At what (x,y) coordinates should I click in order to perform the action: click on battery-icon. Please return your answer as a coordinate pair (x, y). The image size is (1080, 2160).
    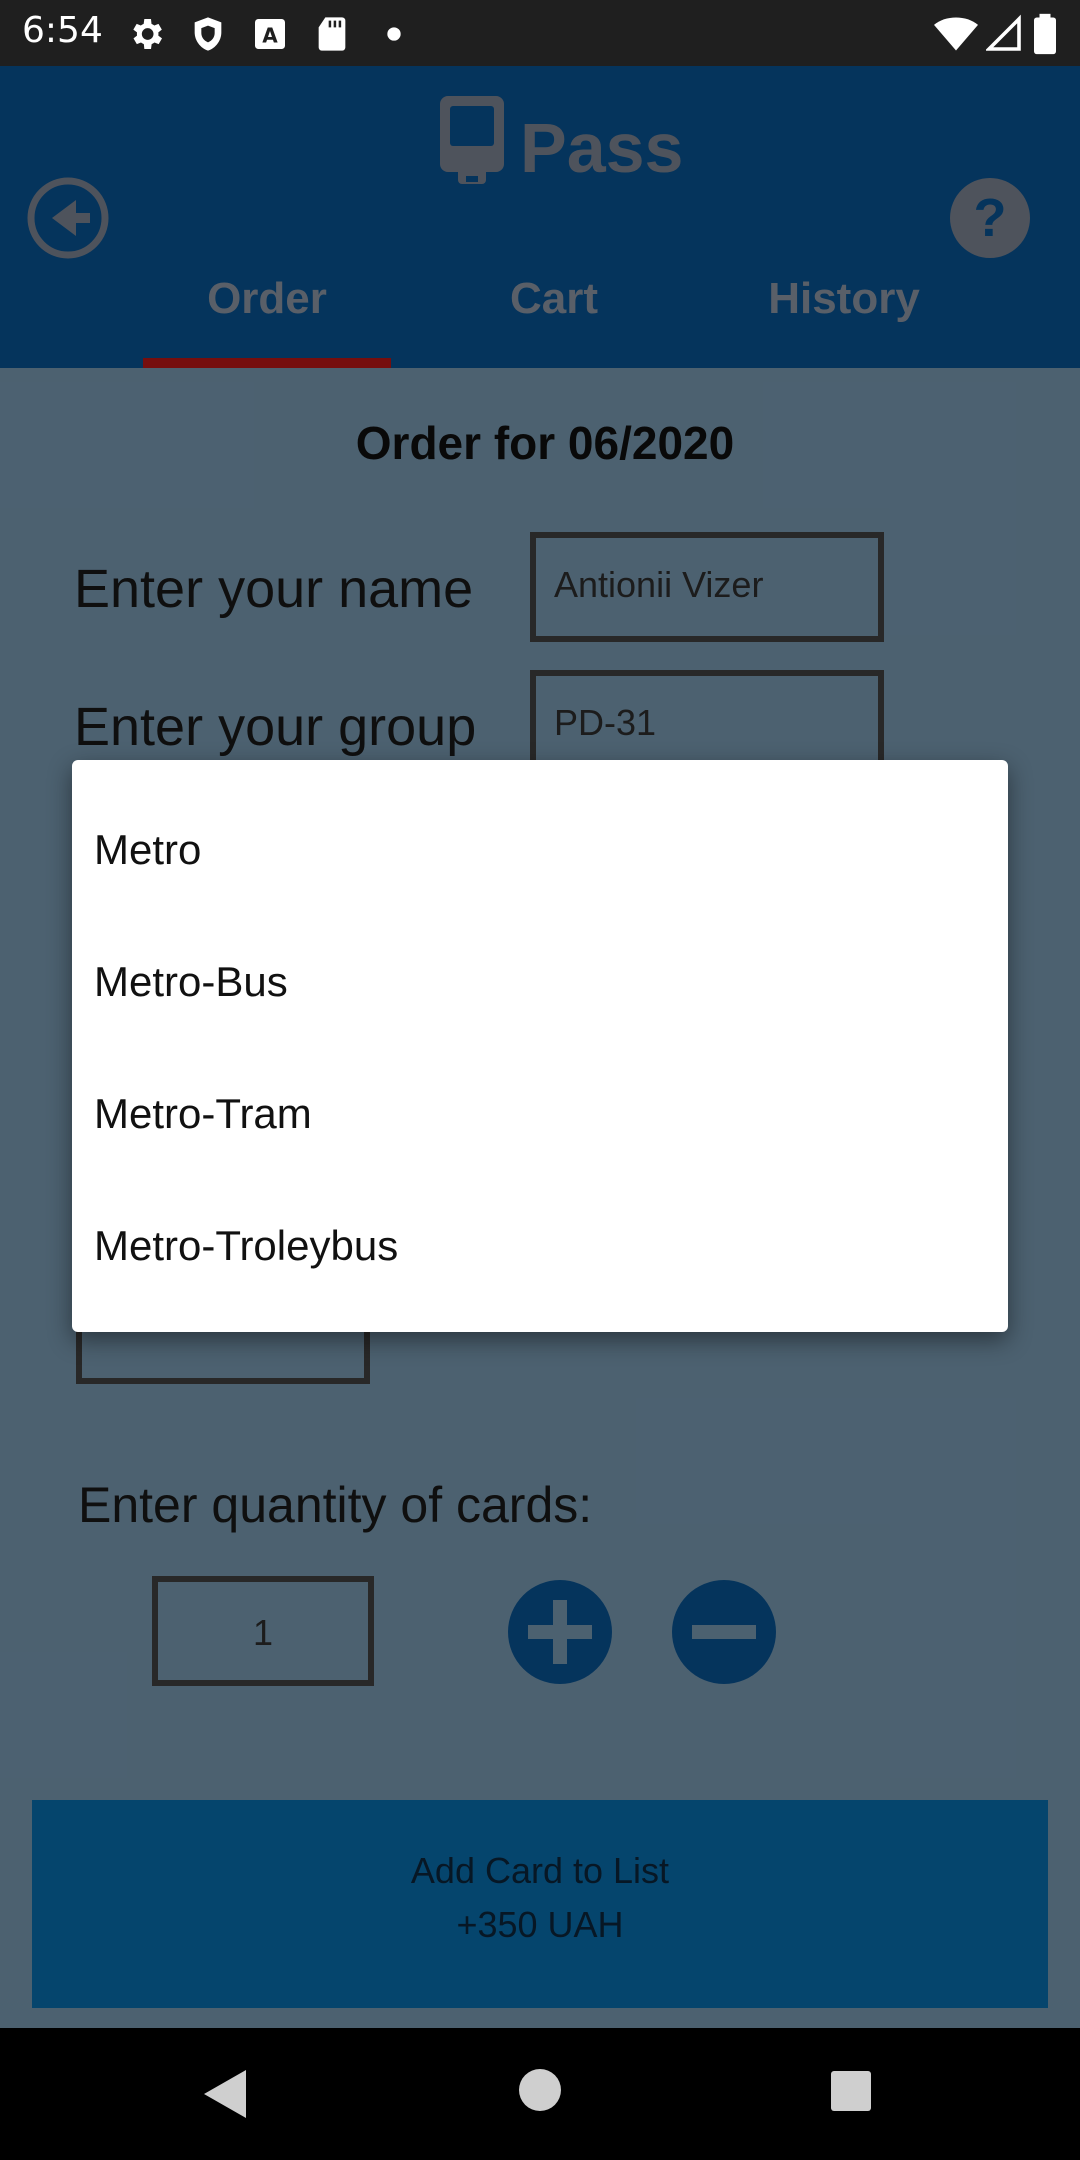
    Looking at the image, I should click on (1045, 34).